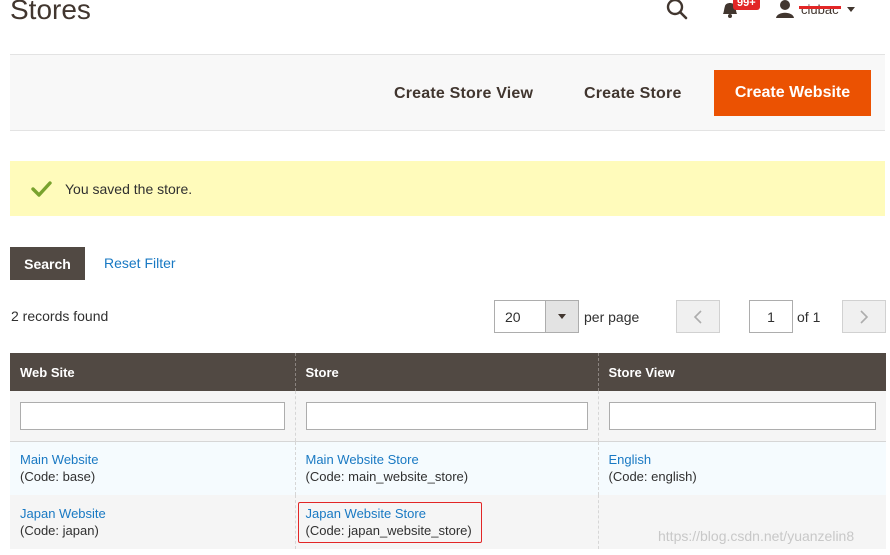  I want to click on website-cell: Japan Website (Code: japan), so click(152, 522).